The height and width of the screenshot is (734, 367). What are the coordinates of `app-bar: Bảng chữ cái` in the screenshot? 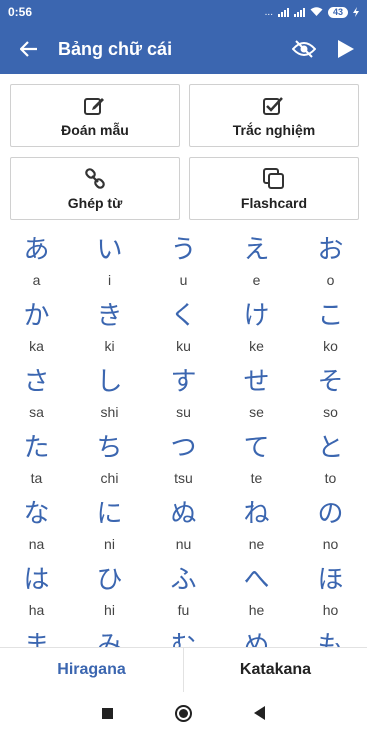 It's located at (183, 49).